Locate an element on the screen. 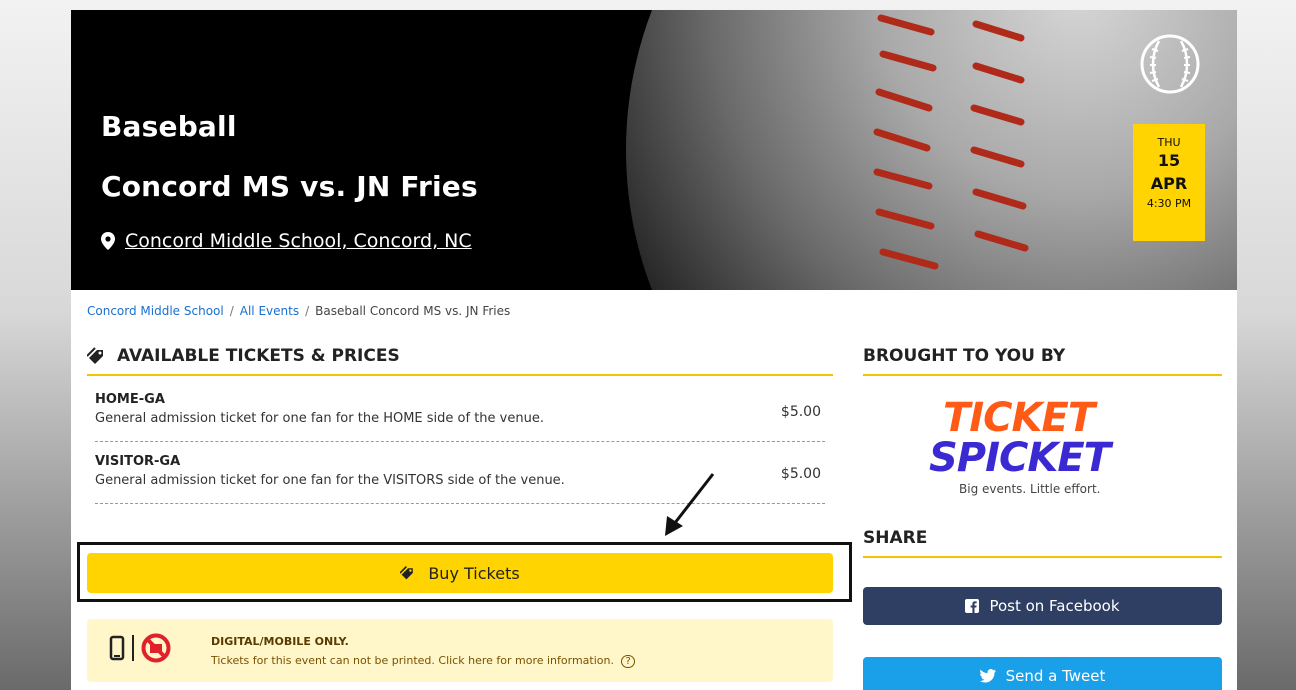 The image size is (1296, 690). share-heading: SHARE is located at coordinates (1042, 543).